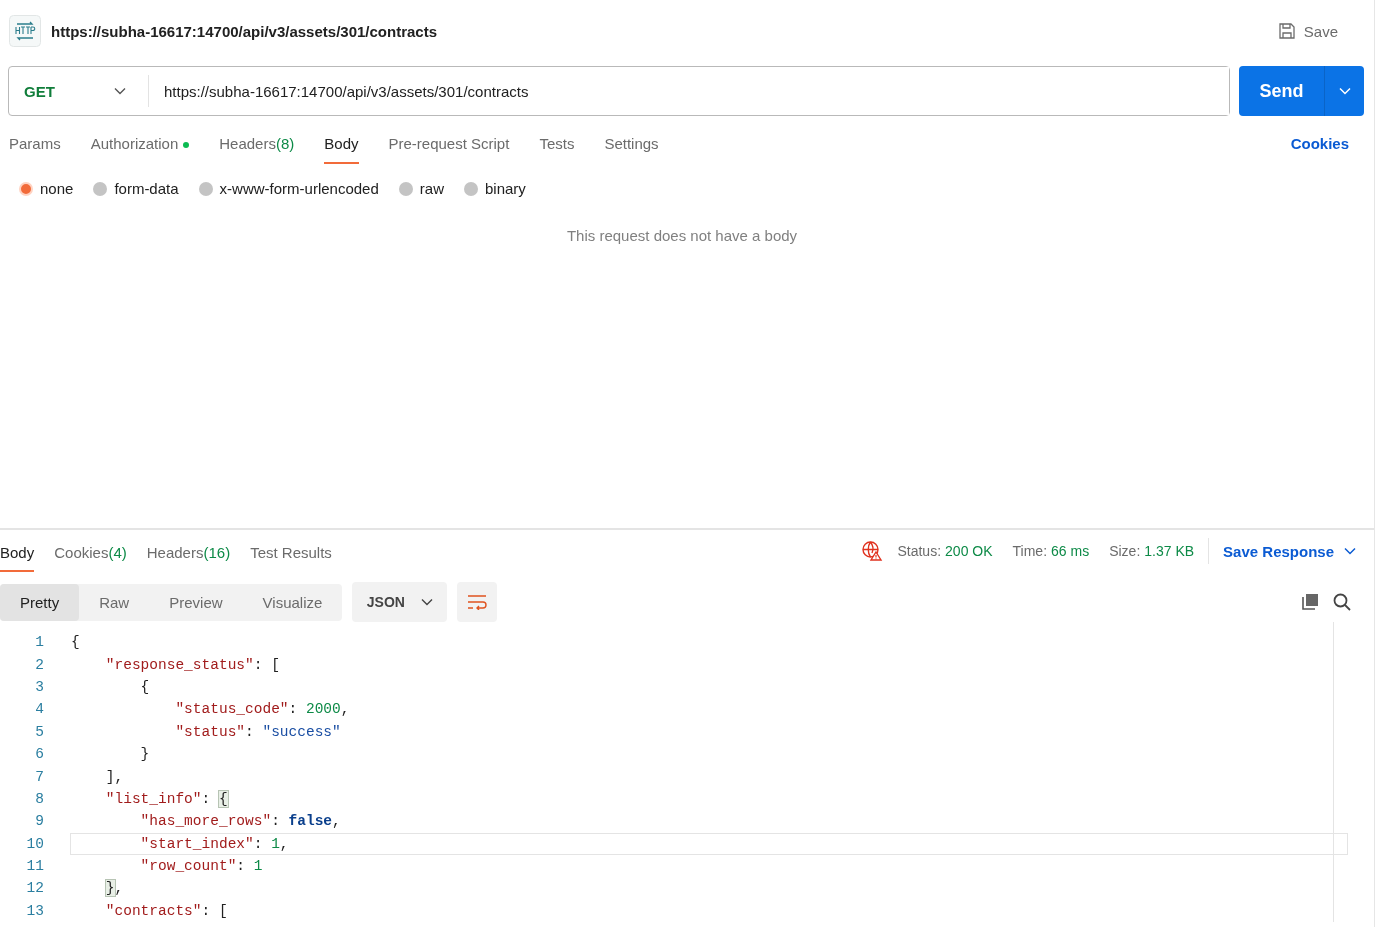 The width and height of the screenshot is (1388, 927). What do you see at coordinates (39, 687) in the screenshot?
I see `line-number: 3` at bounding box center [39, 687].